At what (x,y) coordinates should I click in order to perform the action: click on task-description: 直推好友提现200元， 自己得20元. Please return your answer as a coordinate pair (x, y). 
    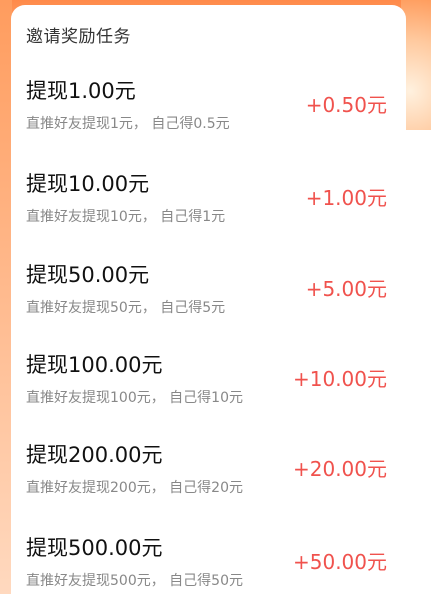
    Looking at the image, I should click on (134, 488).